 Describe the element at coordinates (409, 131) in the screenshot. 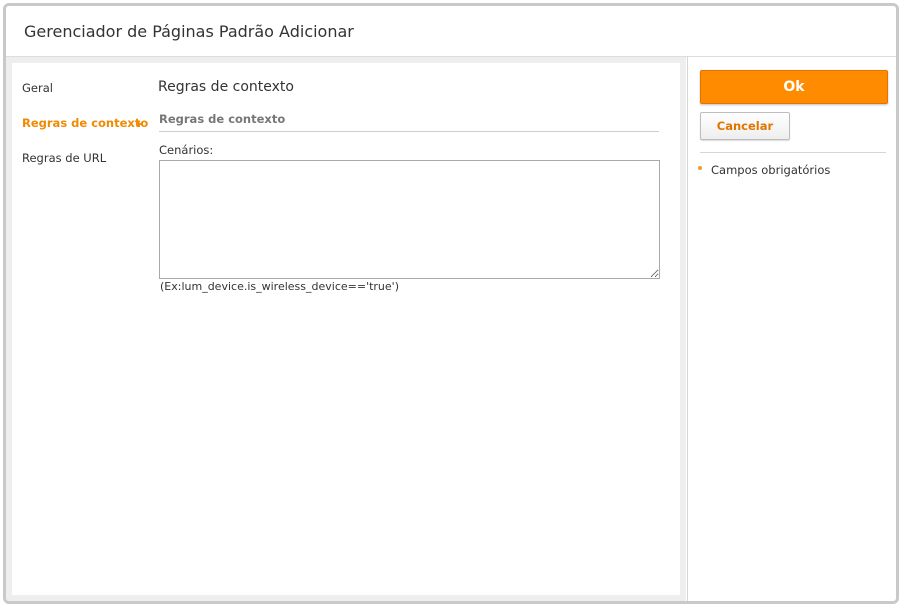

I see `section-divider` at that location.